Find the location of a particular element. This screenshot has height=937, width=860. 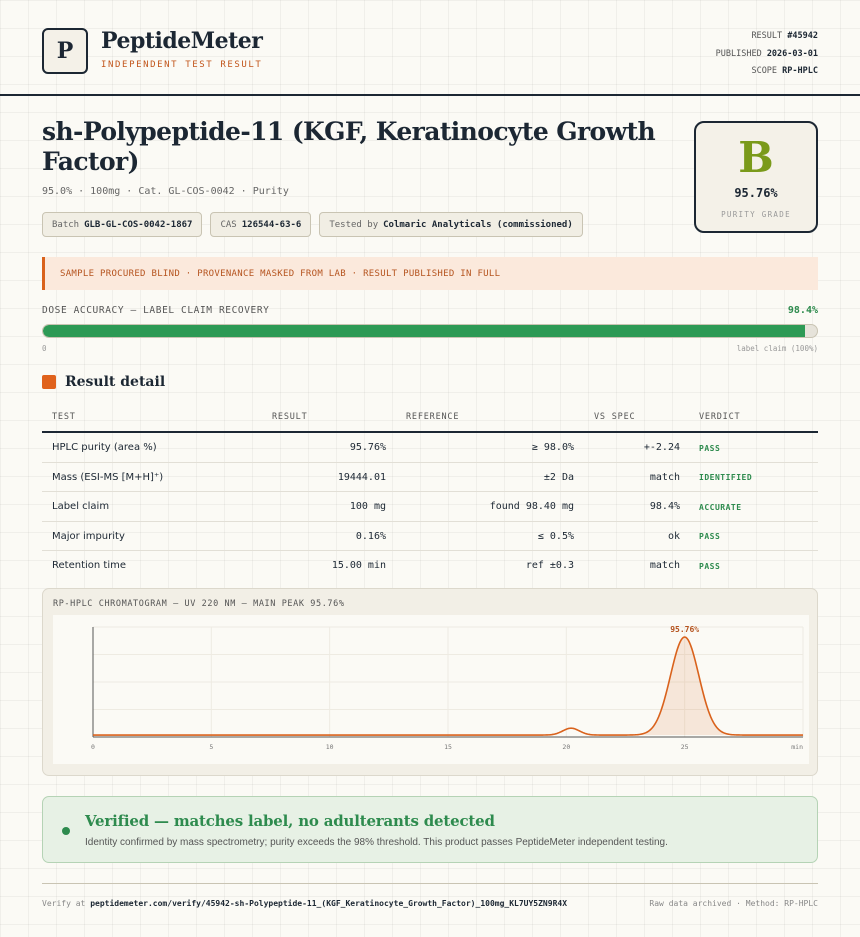

brand-name: PeptideMeter is located at coordinates (182, 41).